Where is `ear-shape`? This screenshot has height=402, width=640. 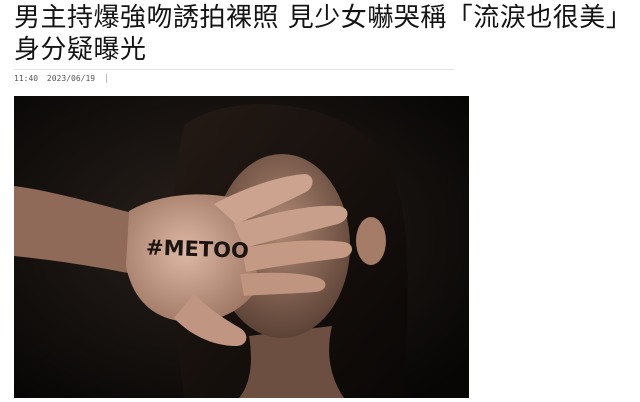
ear-shape is located at coordinates (371, 241).